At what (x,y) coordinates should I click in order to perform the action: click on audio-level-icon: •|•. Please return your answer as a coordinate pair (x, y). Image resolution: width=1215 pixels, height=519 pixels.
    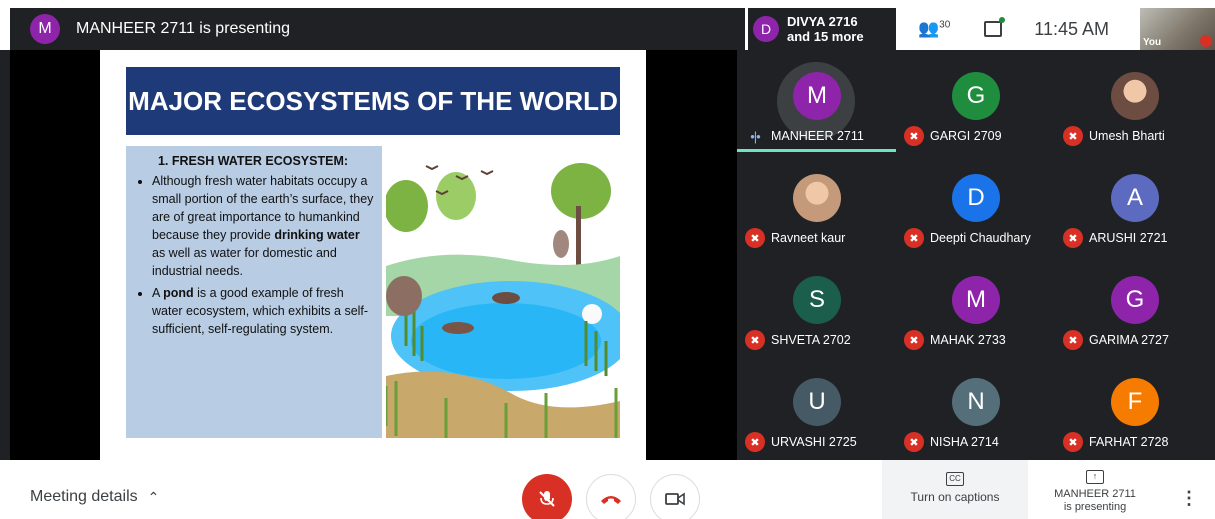
    Looking at the image, I should click on (755, 136).